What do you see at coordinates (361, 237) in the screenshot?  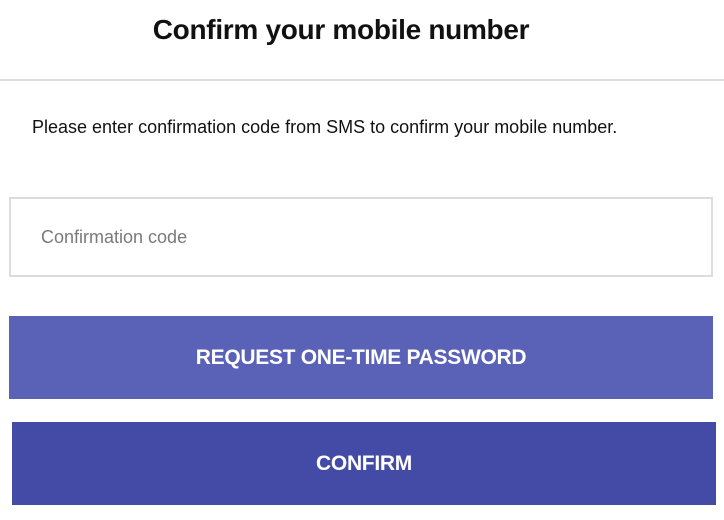 I see `confirmation-code-input` at bounding box center [361, 237].